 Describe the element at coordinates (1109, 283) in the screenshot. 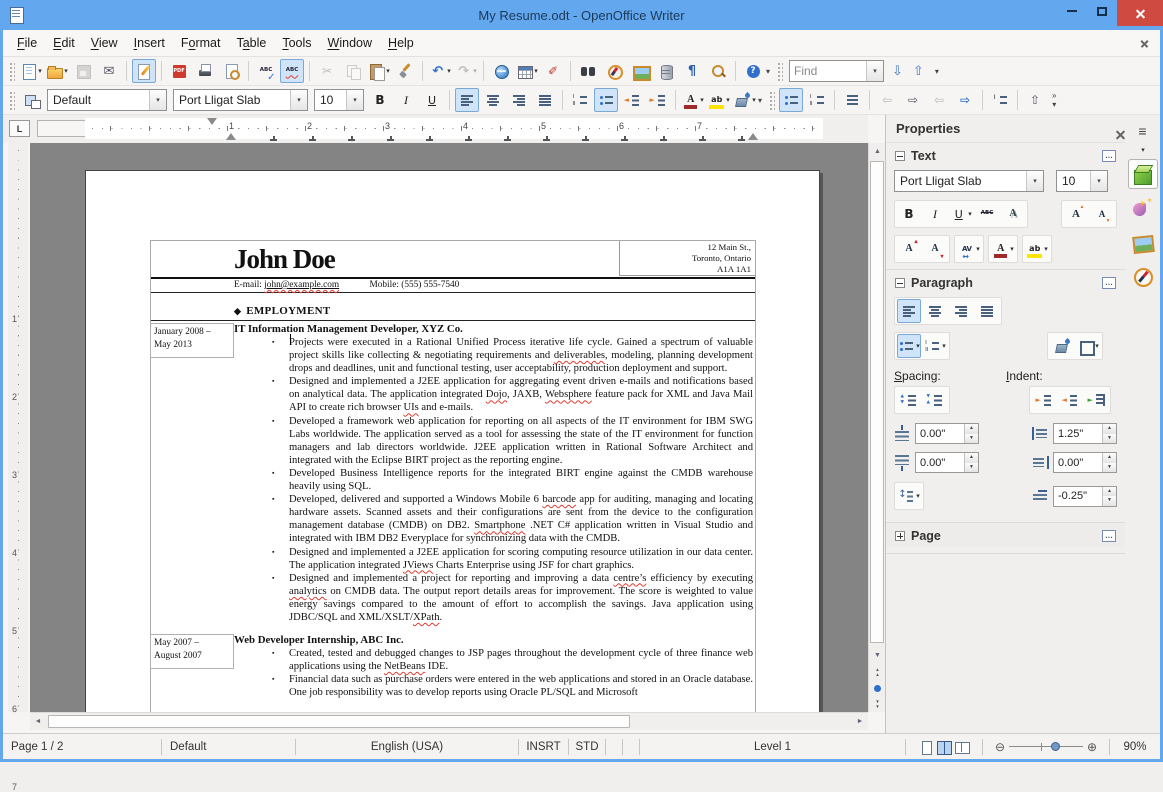

I see `paragraph-dialog-launcher` at that location.